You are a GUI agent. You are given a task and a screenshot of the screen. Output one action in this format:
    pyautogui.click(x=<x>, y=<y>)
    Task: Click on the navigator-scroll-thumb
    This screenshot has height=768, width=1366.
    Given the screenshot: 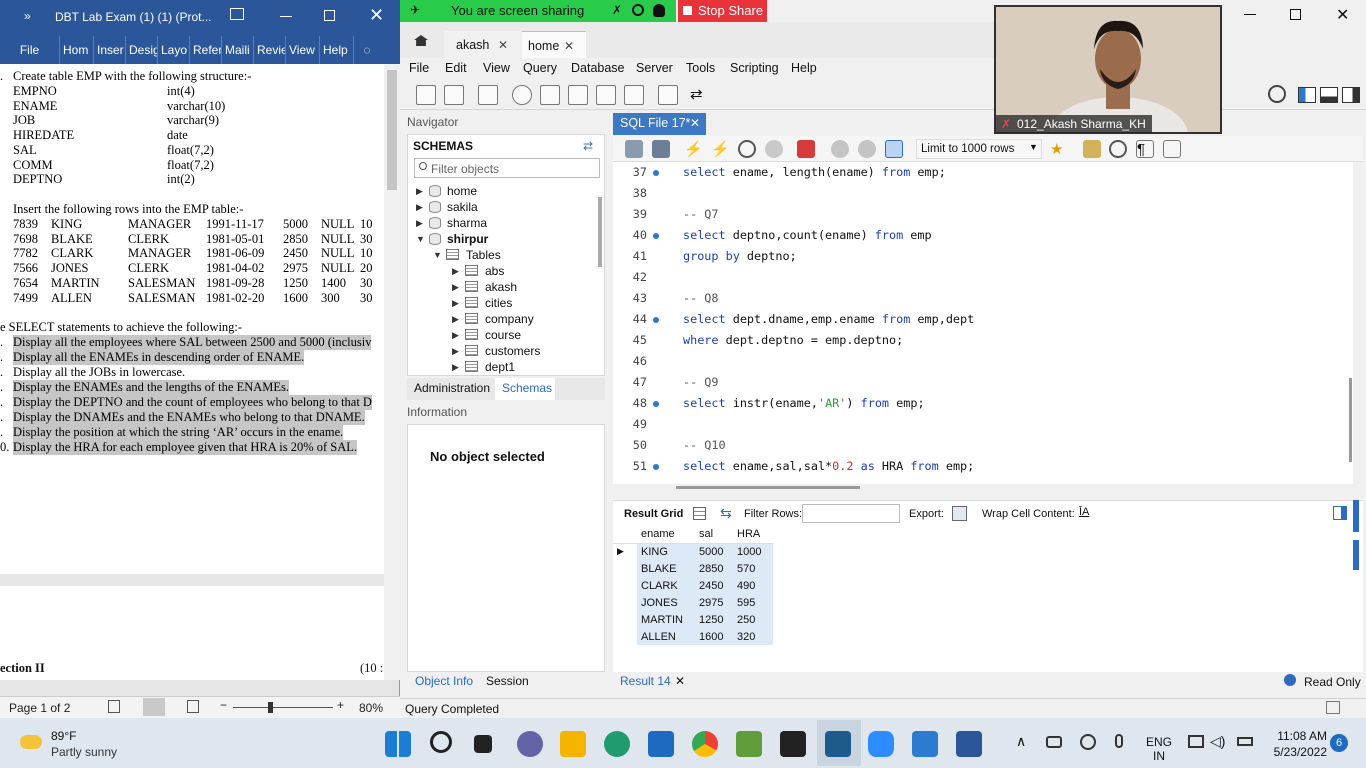 What is the action you would take?
    pyautogui.click(x=600, y=232)
    